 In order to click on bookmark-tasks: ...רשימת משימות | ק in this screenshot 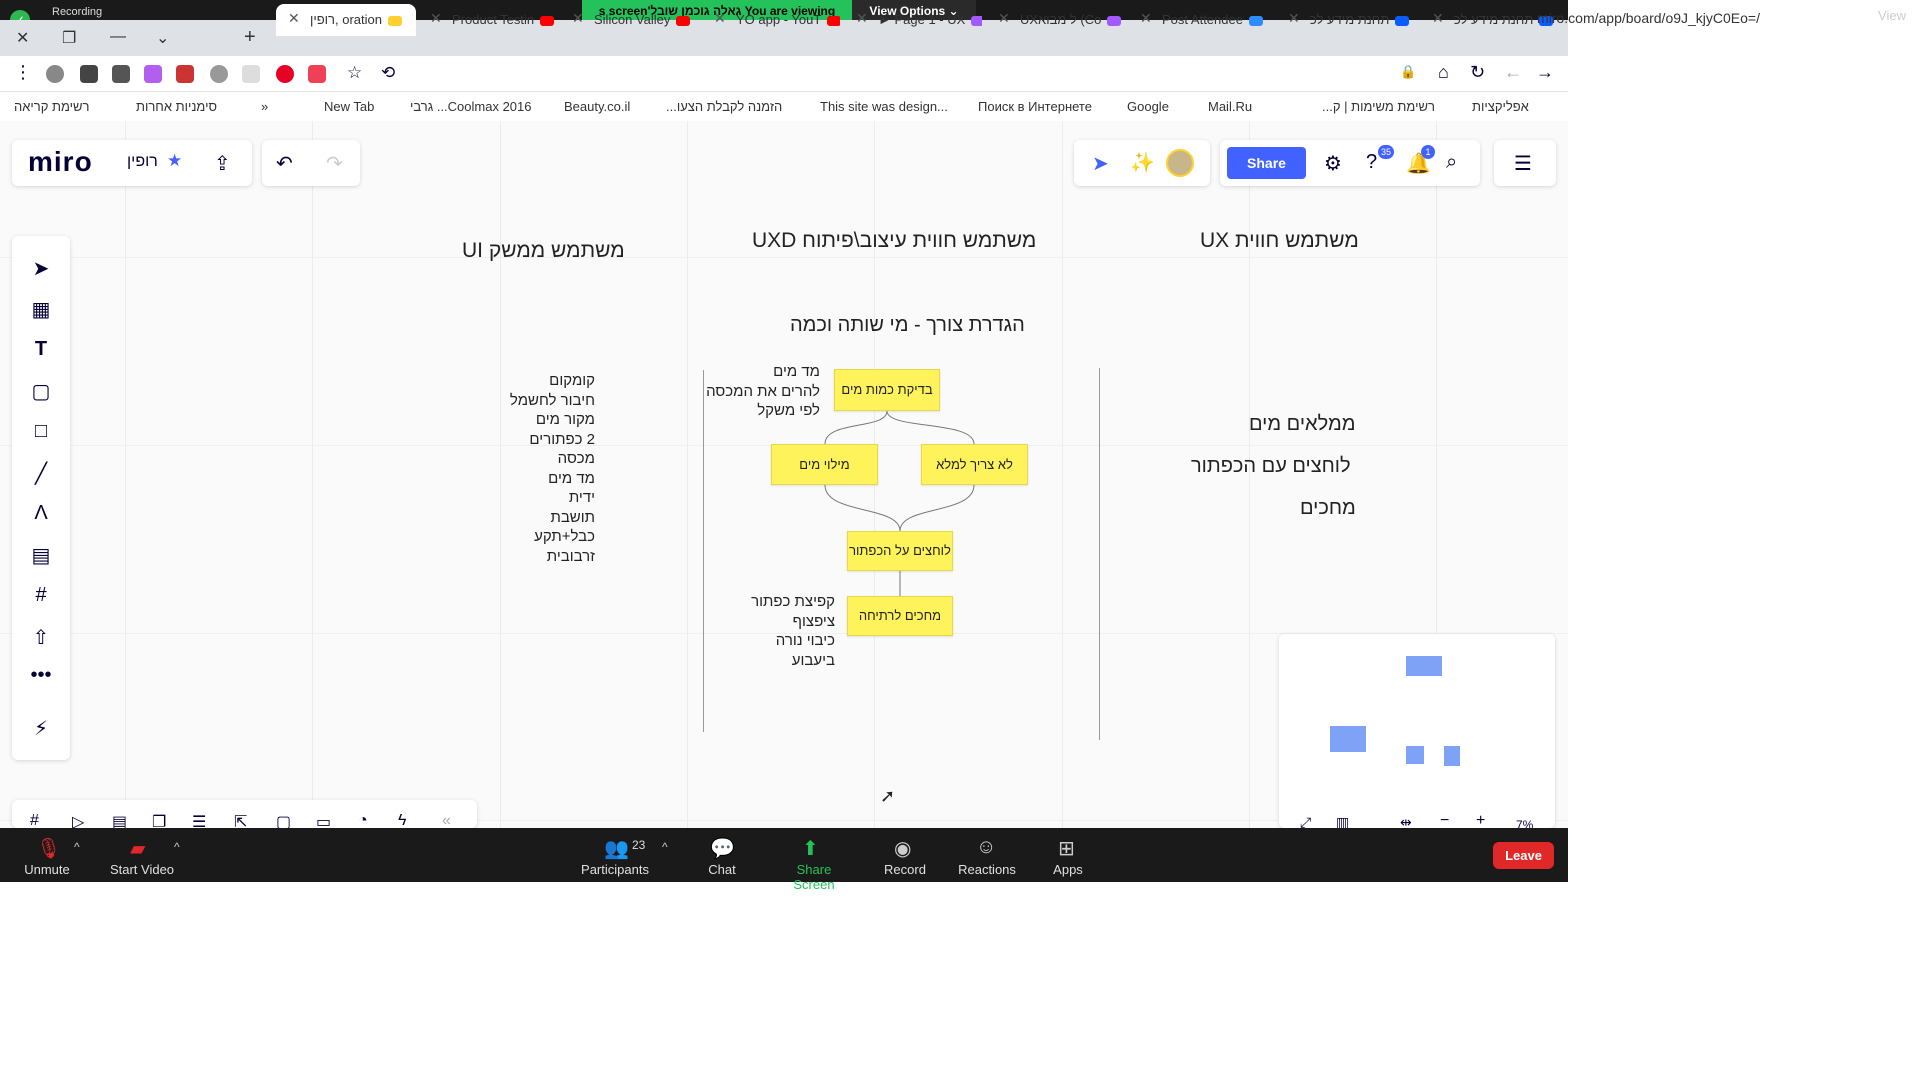, I will do `click(1378, 106)`.